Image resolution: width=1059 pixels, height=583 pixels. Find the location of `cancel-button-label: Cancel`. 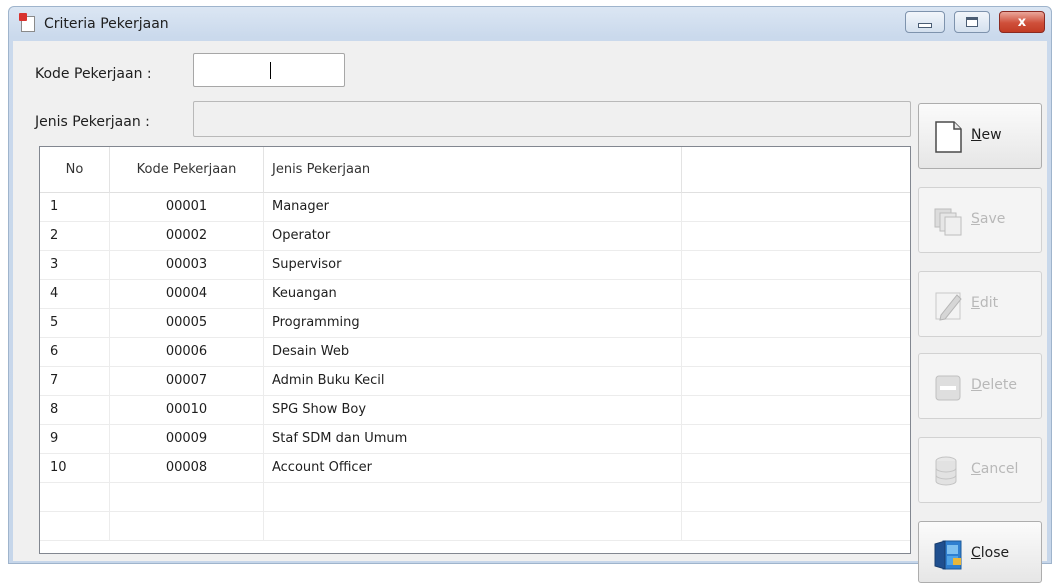

cancel-button-label: Cancel is located at coordinates (995, 469).